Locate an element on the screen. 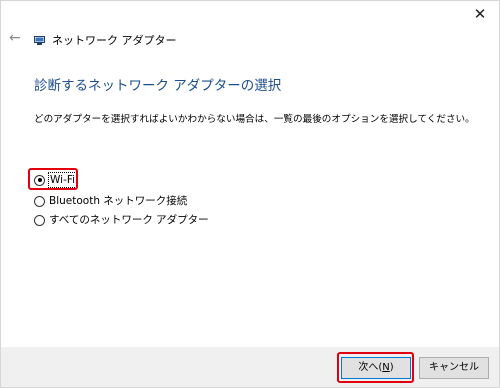 This screenshot has height=388, width=500. radio-option-all-adapters: すべてのネットワーク アダプター is located at coordinates (121, 220).